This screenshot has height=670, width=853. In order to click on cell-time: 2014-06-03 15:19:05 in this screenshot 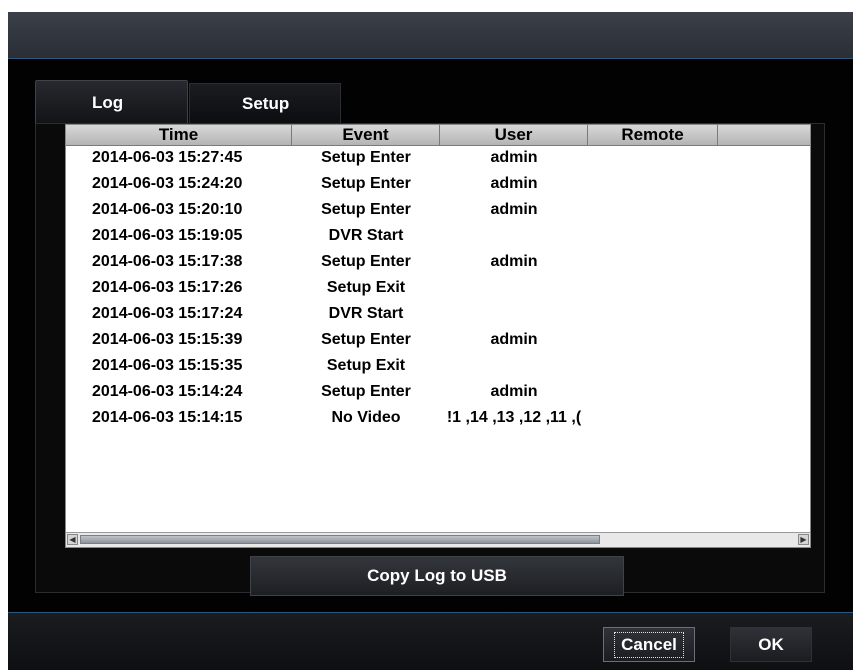, I will do `click(167, 235)`.